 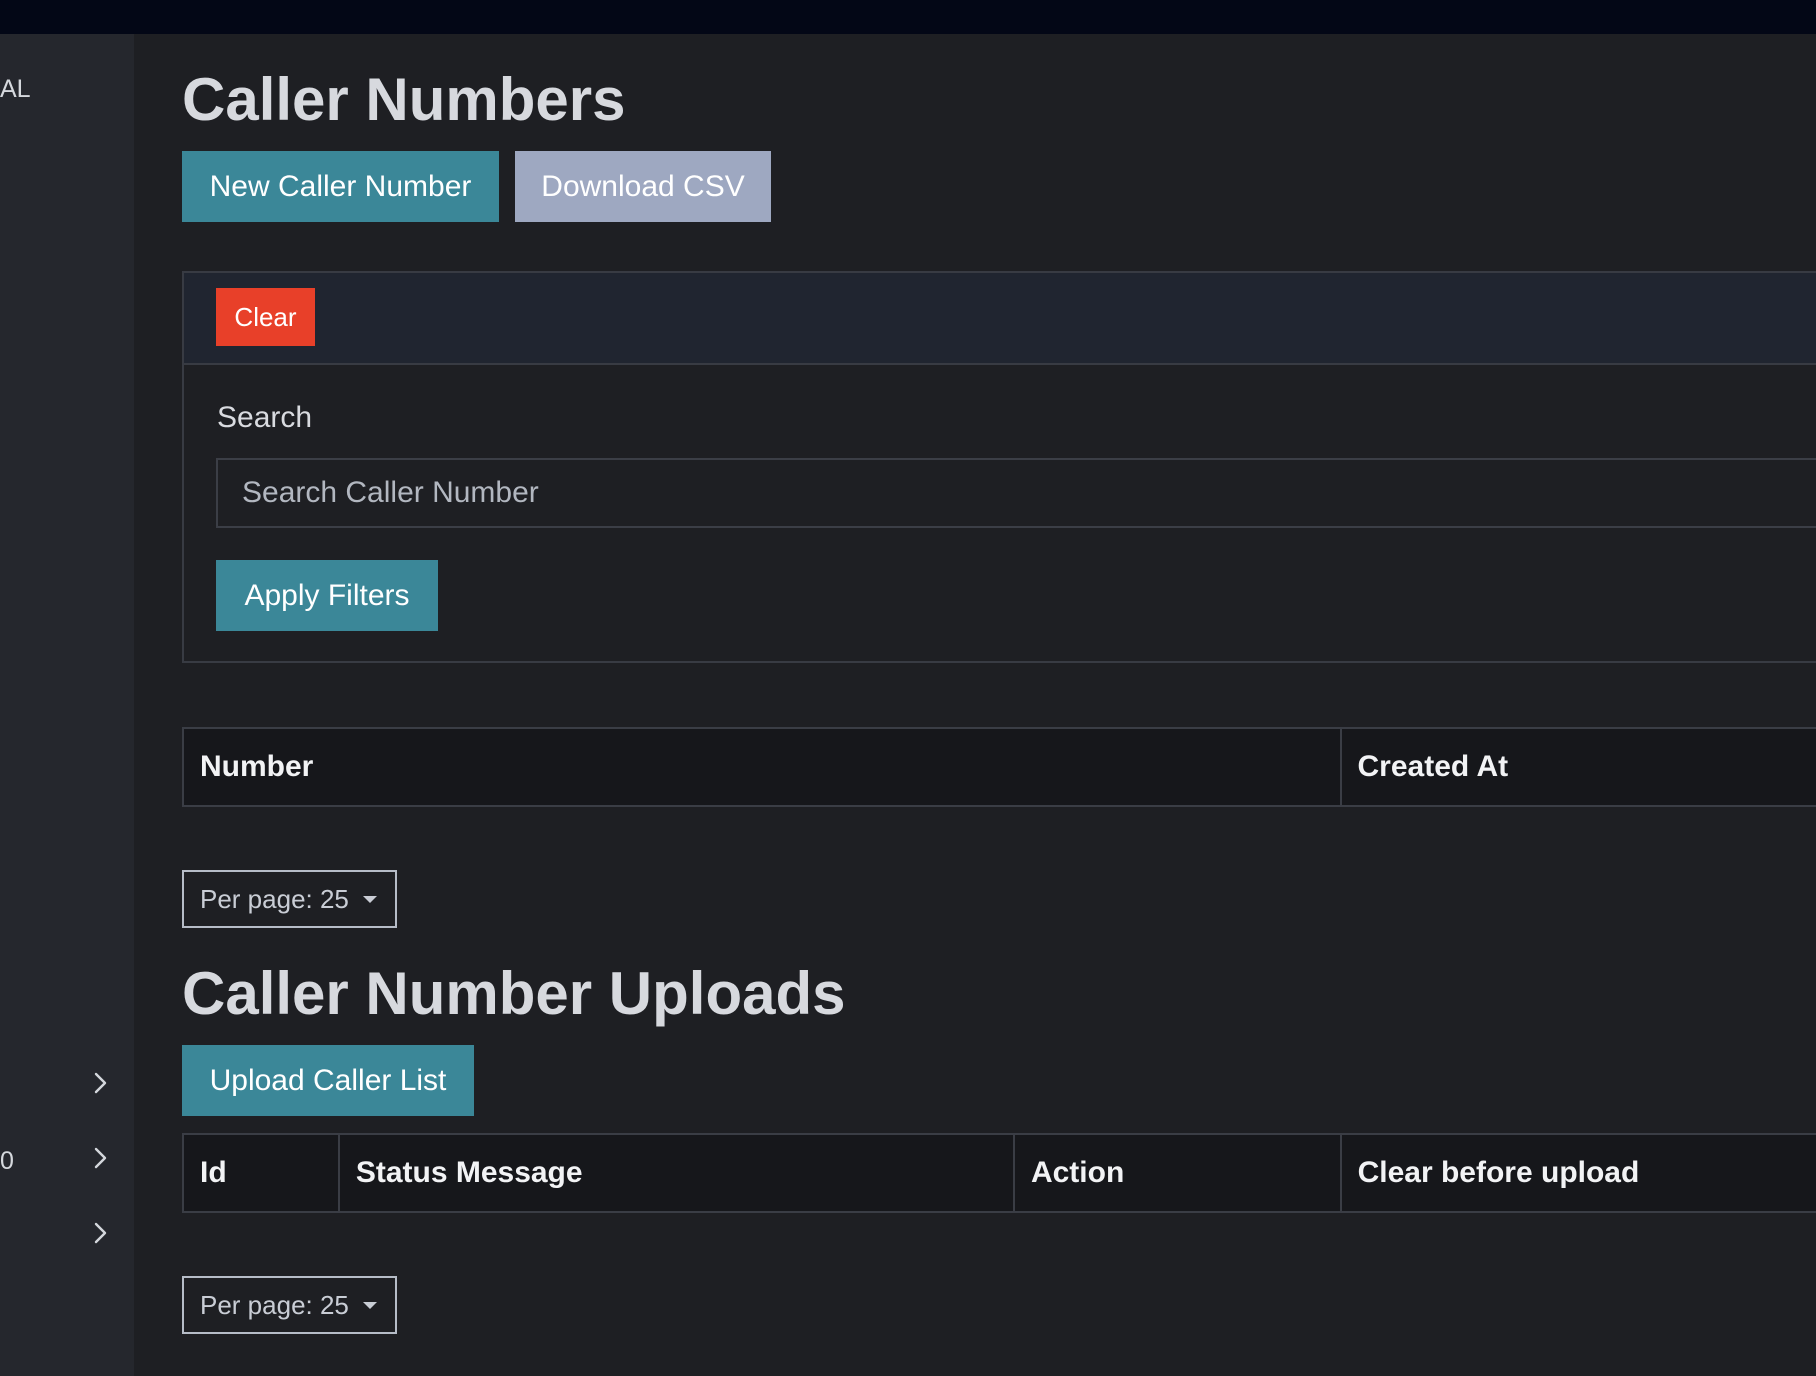 I want to click on sidebar: AL 0, so click(x=67, y=705).